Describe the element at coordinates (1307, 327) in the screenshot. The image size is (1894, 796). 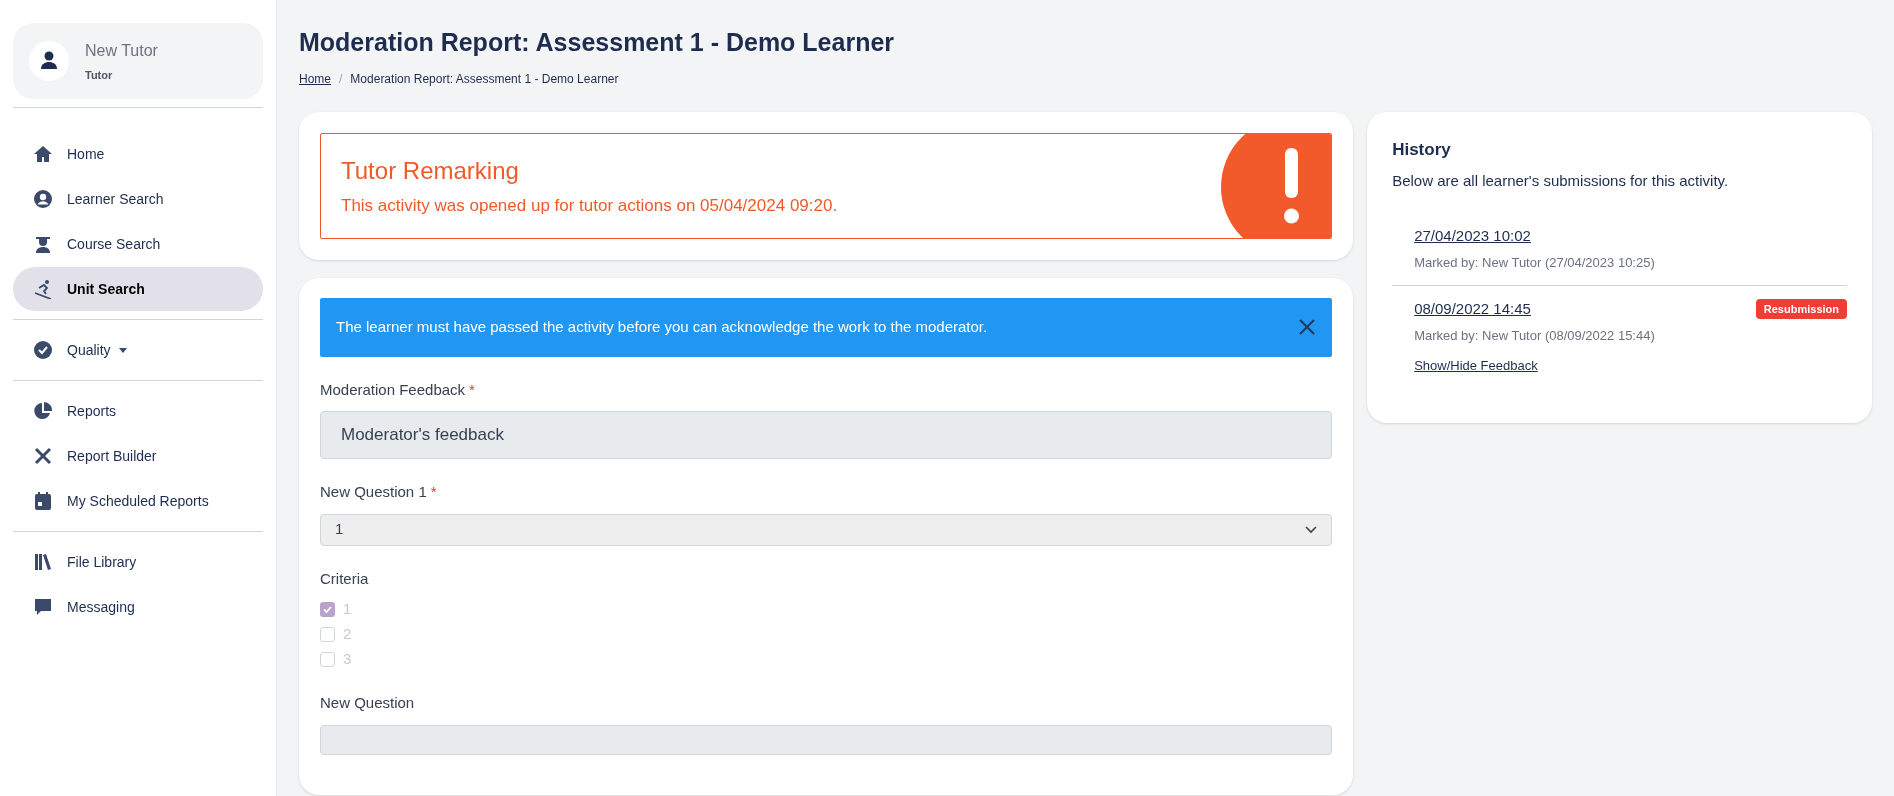
I see `close-icon` at that location.